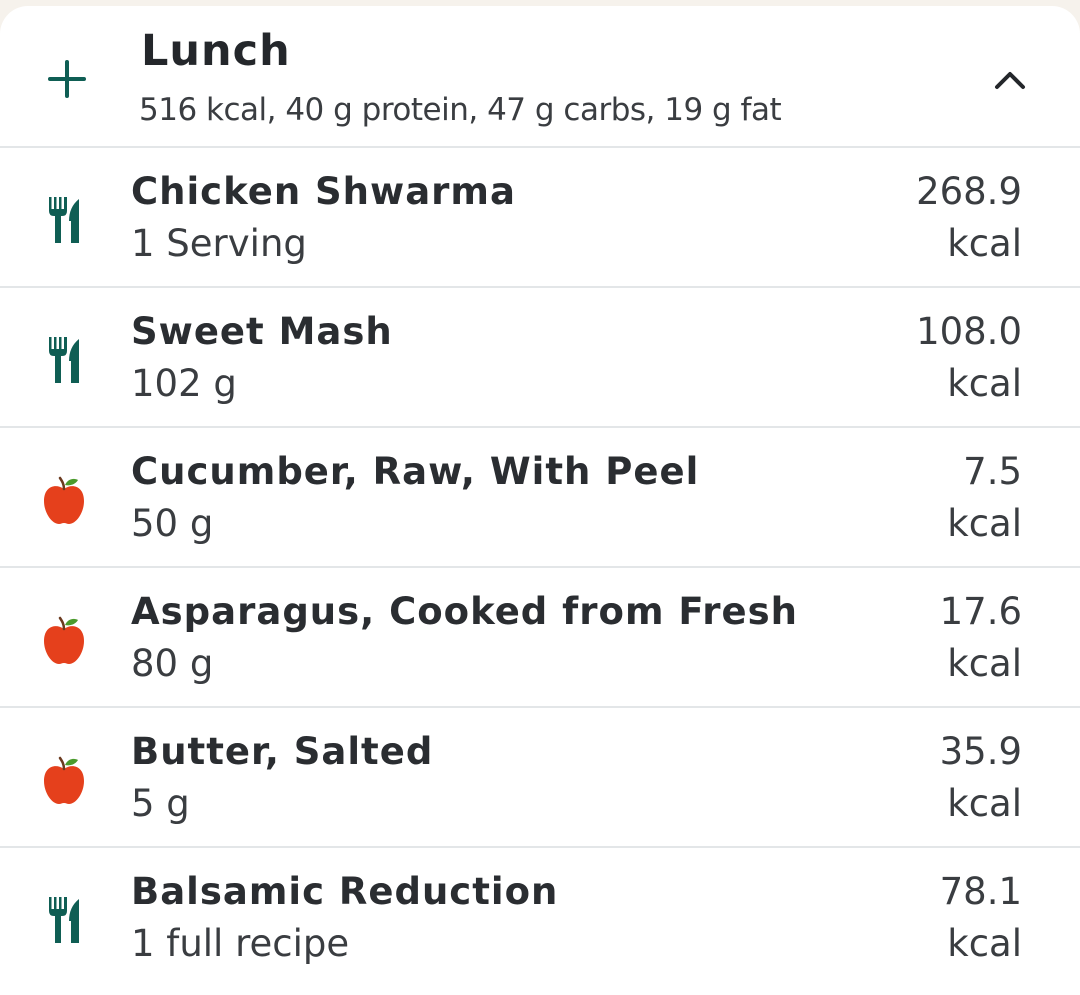 The image size is (1080, 995). I want to click on chevron-up-icon, so click(1010, 80).